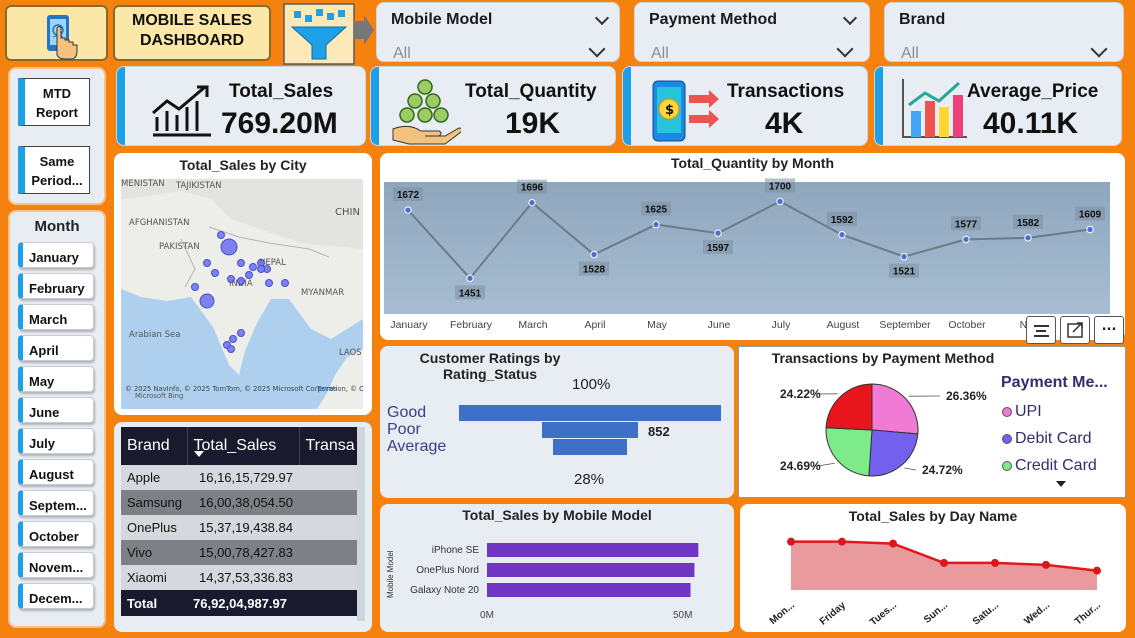 The image size is (1135, 638). What do you see at coordinates (54, 102) in the screenshot?
I see `mtd-report-button: MTD Report` at bounding box center [54, 102].